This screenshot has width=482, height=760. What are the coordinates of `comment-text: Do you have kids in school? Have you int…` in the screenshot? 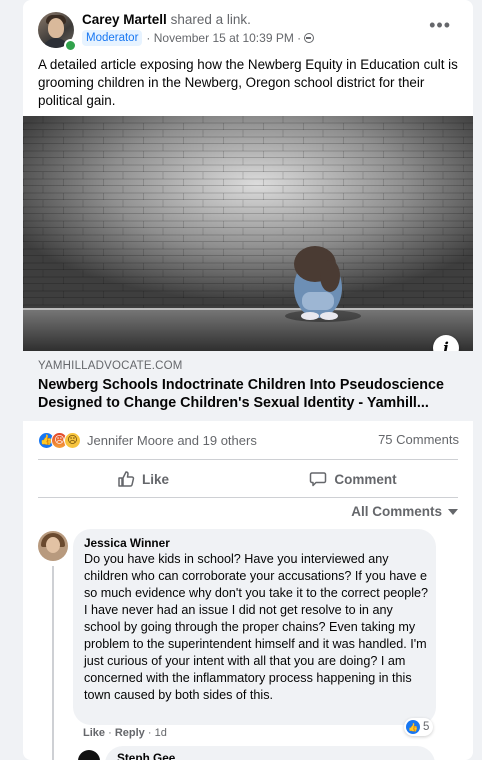 It's located at (256, 627).